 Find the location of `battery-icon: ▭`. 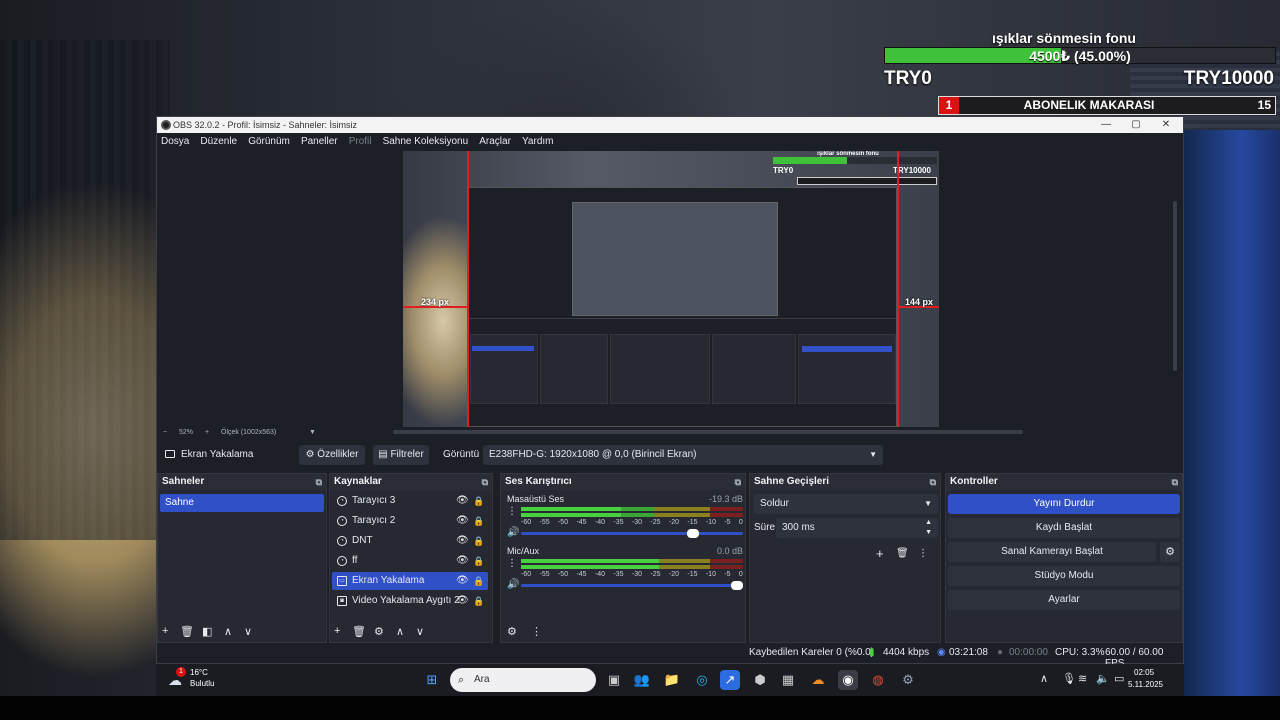

battery-icon: ▭ is located at coordinates (1119, 678).